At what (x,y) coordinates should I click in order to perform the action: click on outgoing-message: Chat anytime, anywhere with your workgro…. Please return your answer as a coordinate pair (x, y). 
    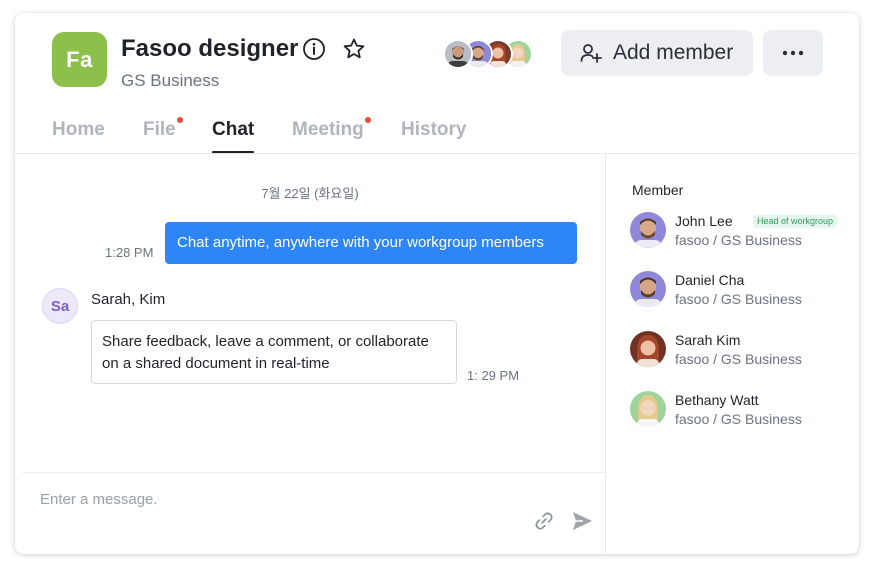
    Looking at the image, I should click on (371, 243).